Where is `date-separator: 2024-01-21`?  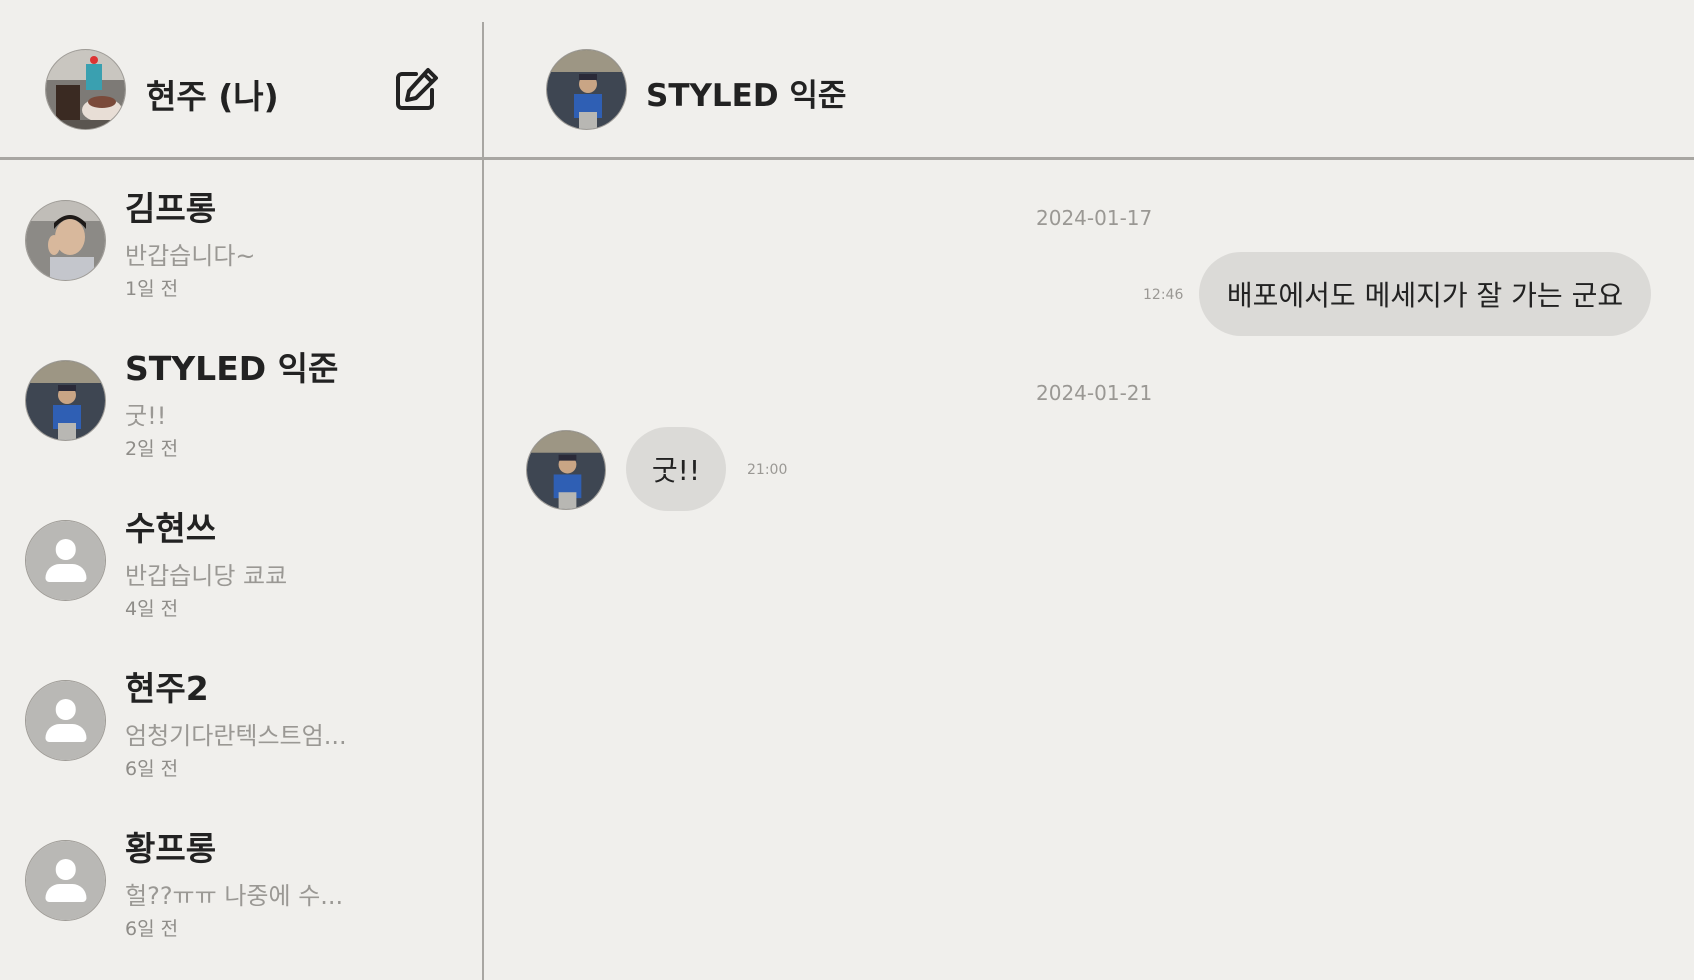 date-separator: 2024-01-21 is located at coordinates (1094, 393).